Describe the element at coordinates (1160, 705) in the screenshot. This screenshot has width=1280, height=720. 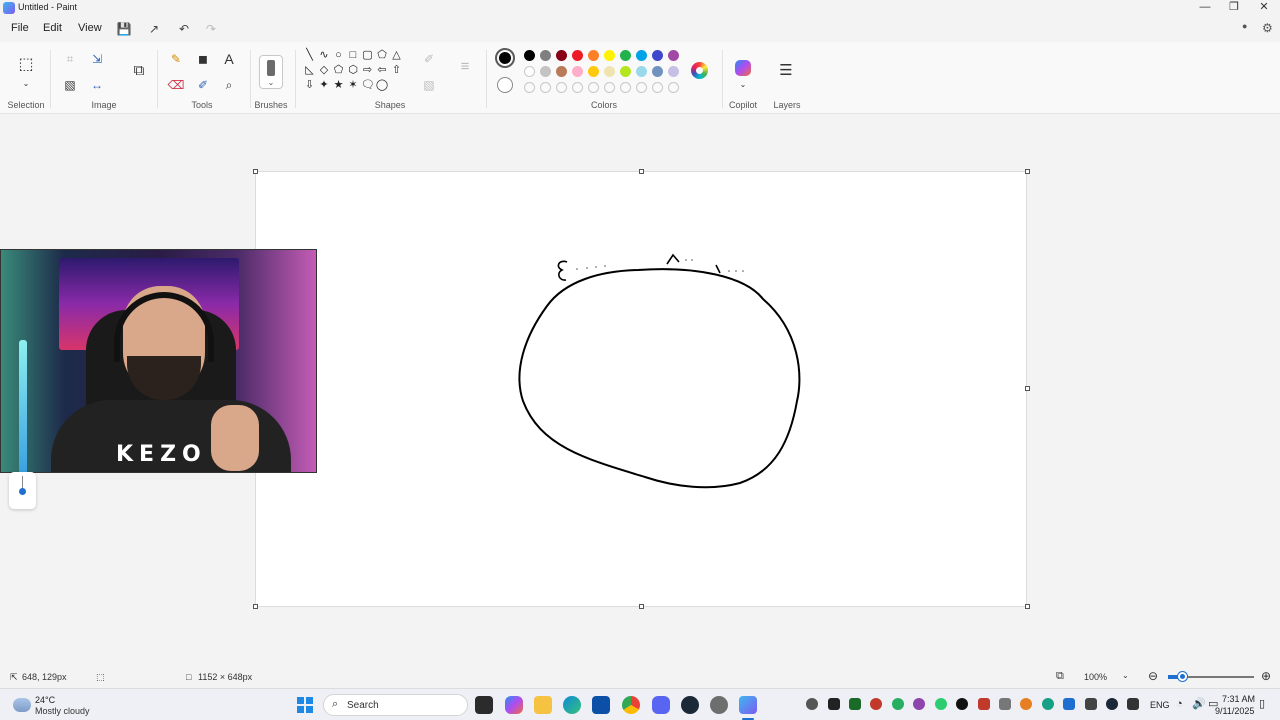
I see `language-indicator: ENG` at that location.